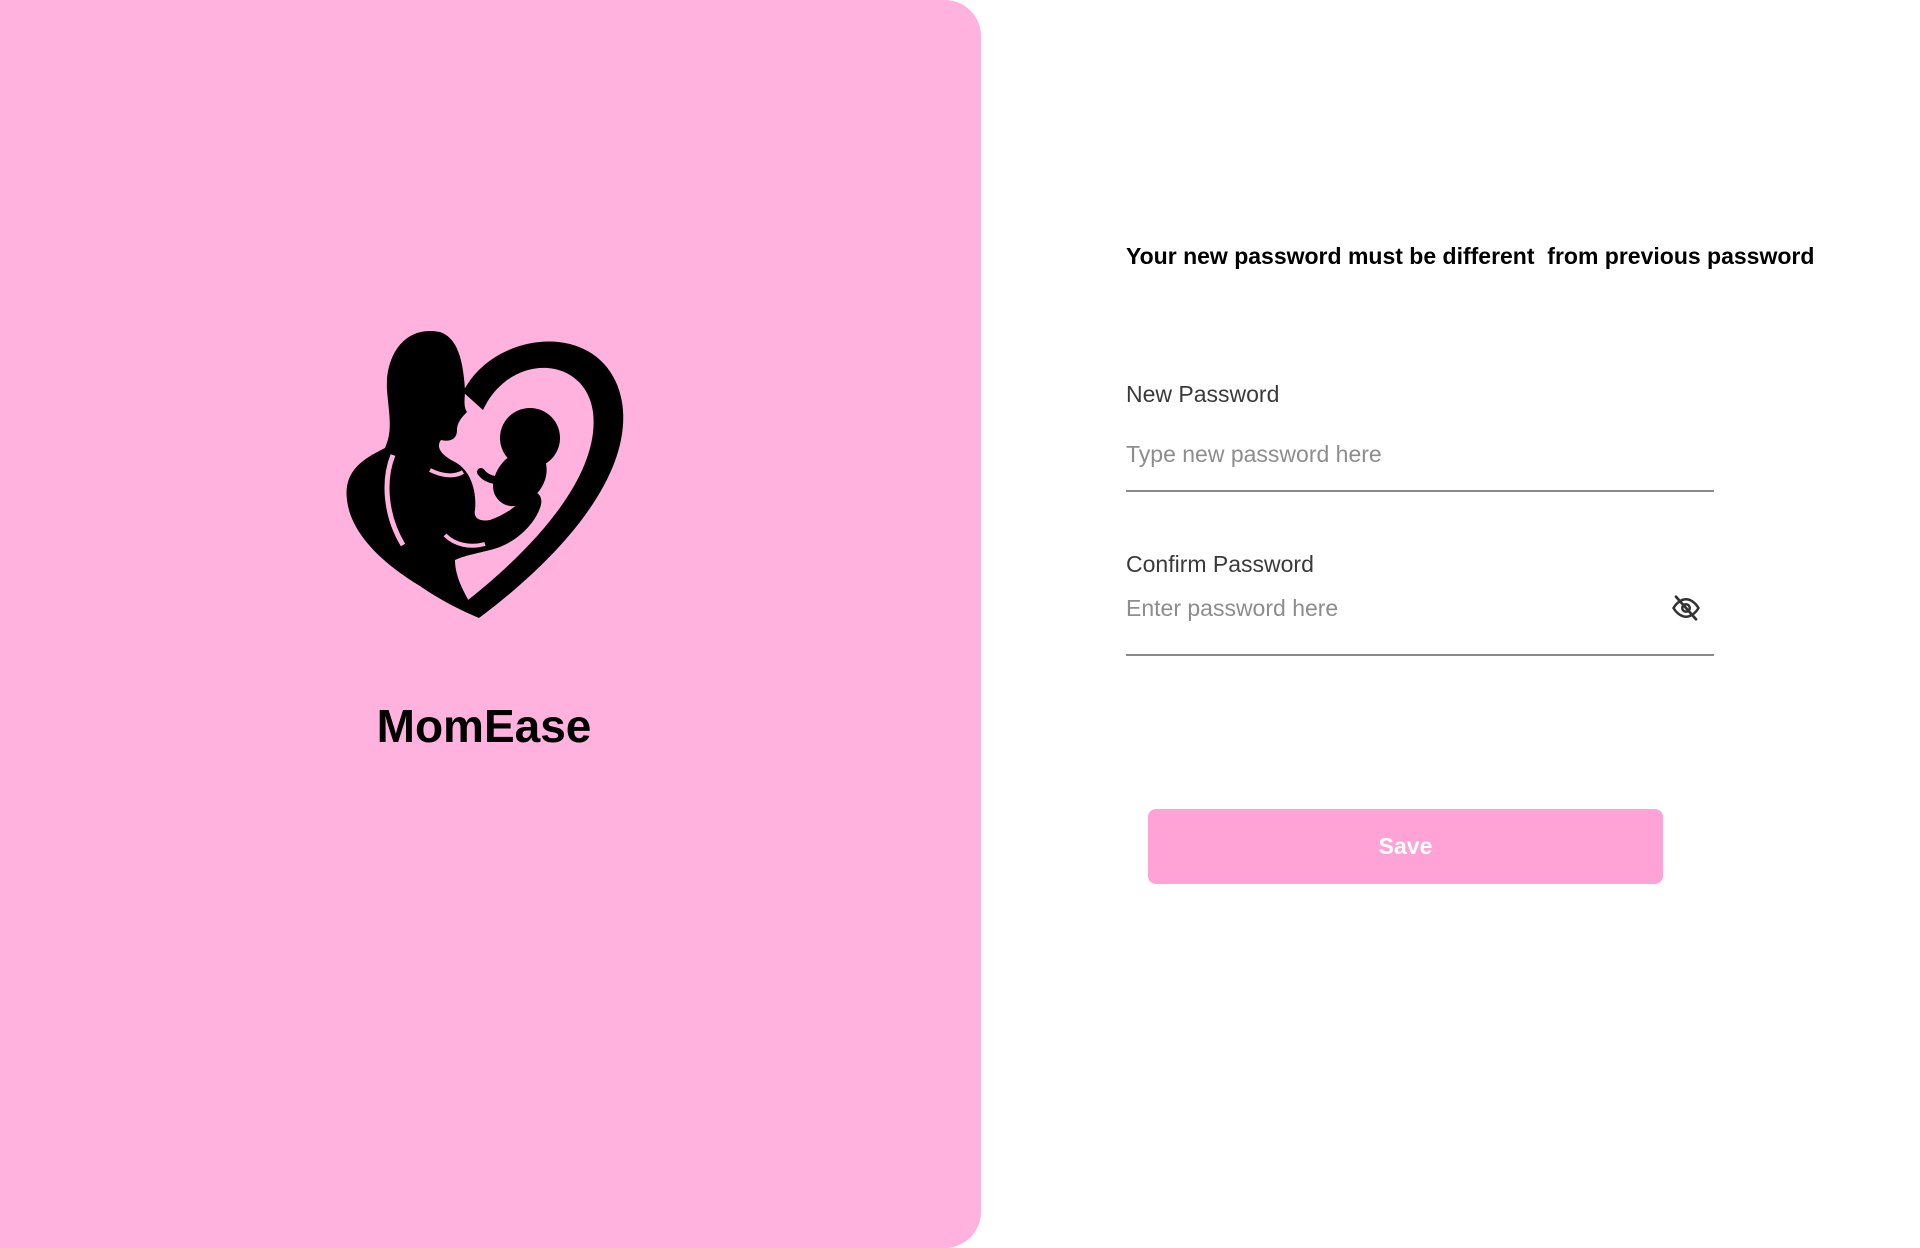  I want to click on save-button: Save, so click(1405, 846).